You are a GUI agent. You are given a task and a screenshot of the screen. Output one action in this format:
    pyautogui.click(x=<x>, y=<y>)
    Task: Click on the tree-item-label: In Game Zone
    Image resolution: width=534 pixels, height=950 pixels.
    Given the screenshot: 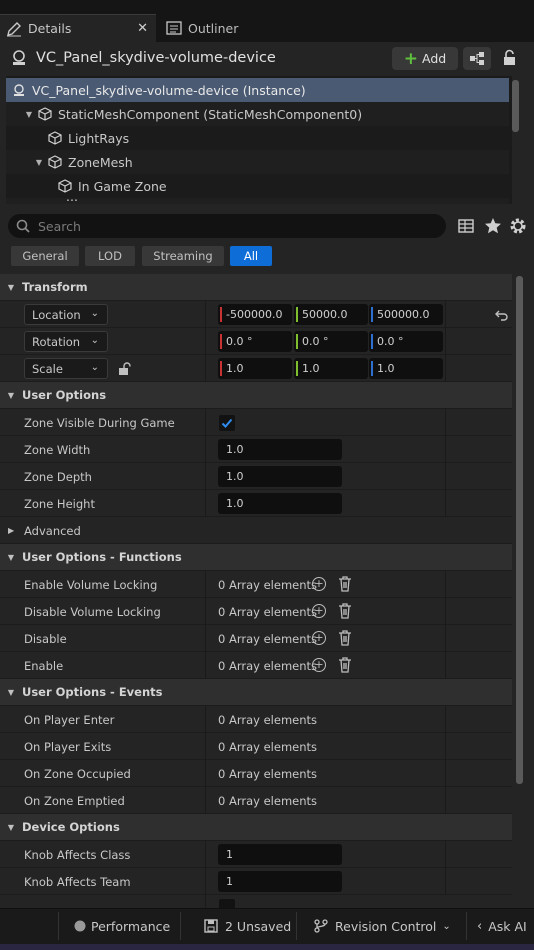 What is the action you would take?
    pyautogui.click(x=122, y=186)
    